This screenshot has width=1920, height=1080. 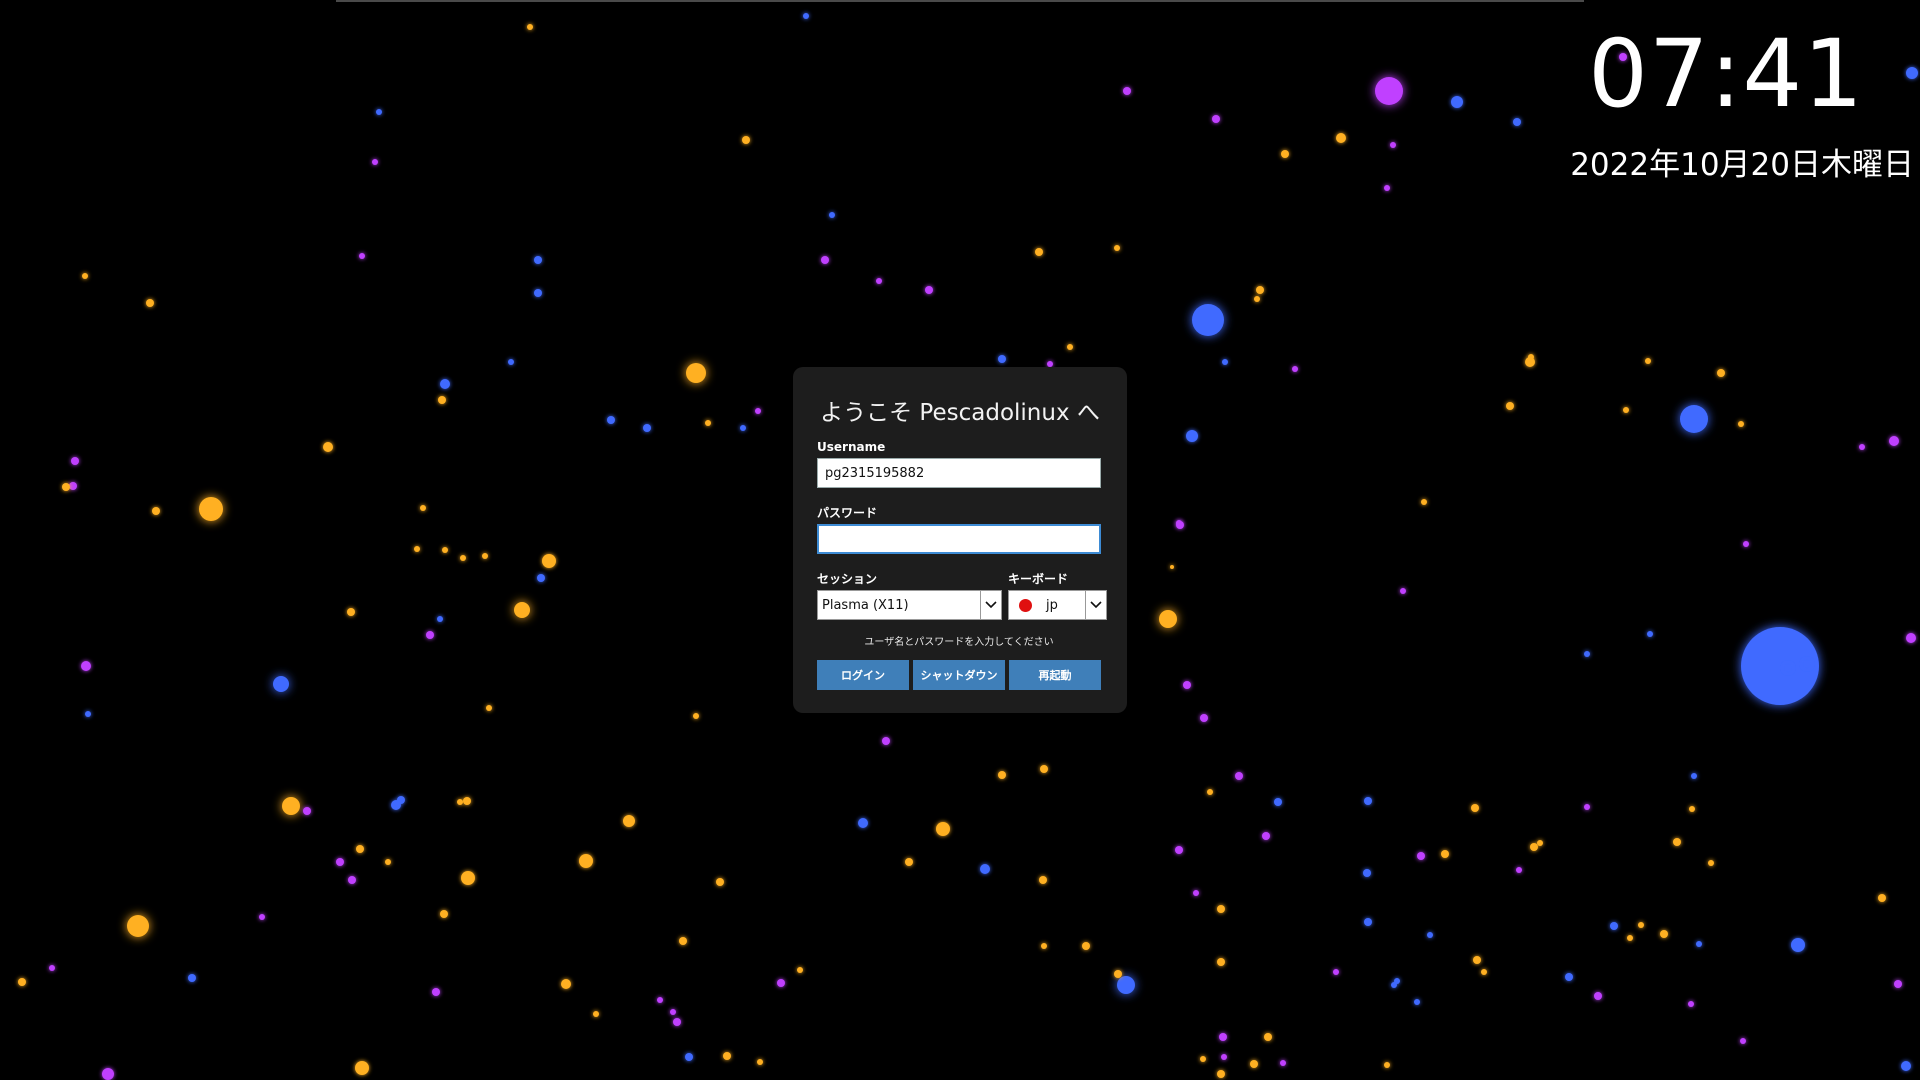 I want to click on top-edge-bar, so click(x=960, y=1).